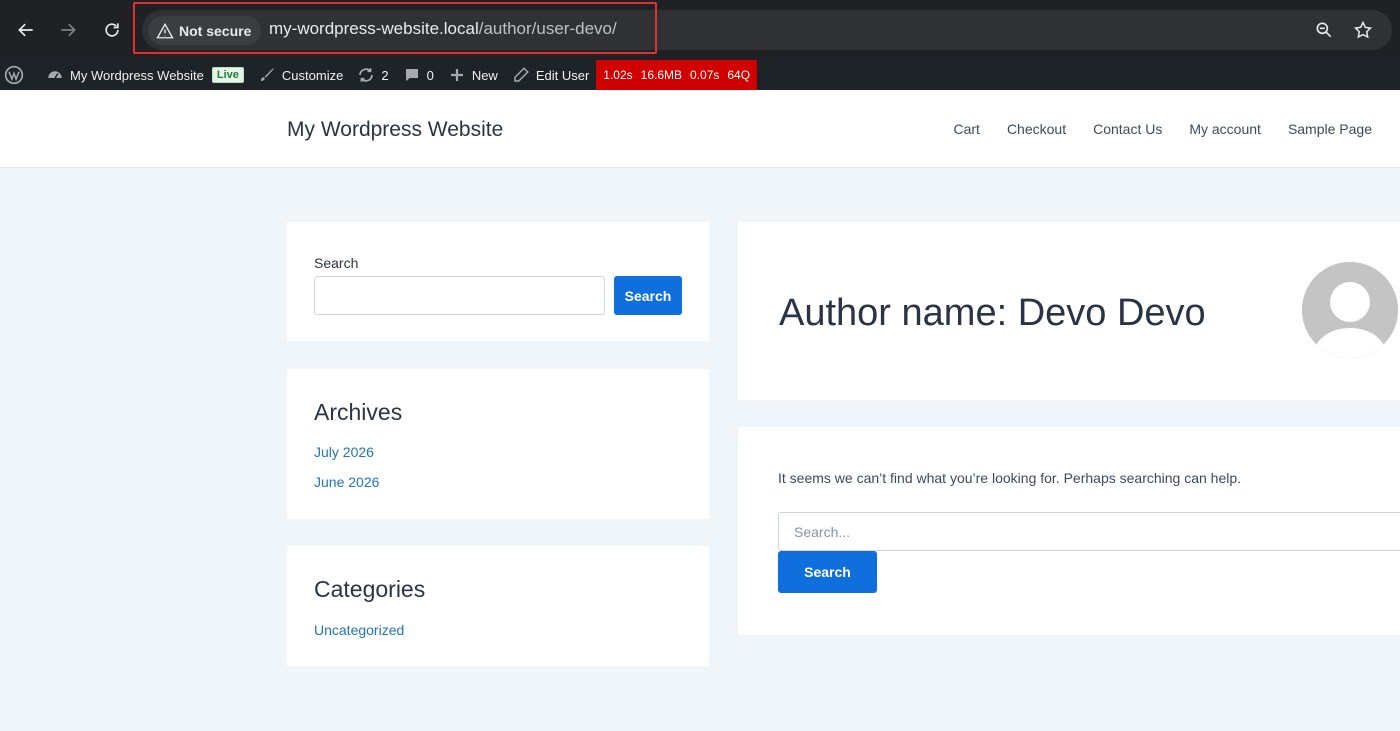  Describe the element at coordinates (430, 75) in the screenshot. I see `comments-count: 0` at that location.